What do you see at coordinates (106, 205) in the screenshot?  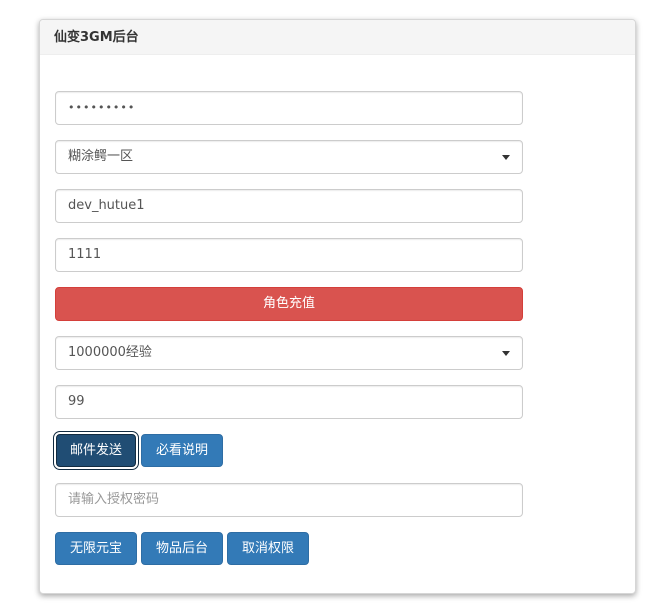 I see `account-value: dev_hutue1` at bounding box center [106, 205].